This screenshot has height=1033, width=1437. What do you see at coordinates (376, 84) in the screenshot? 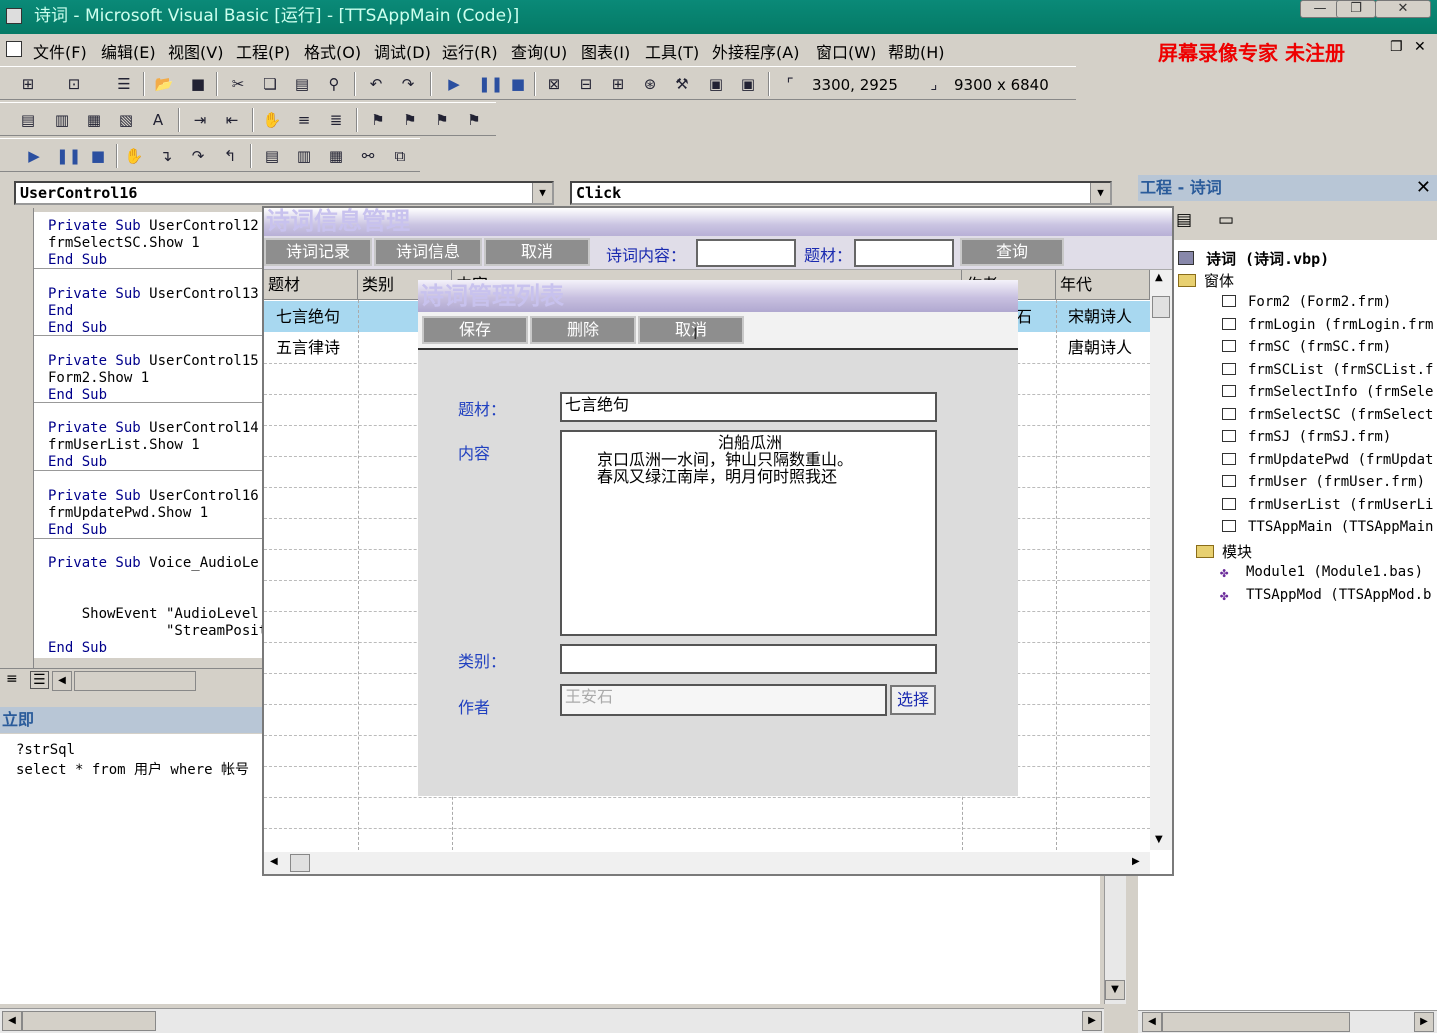
I see `undo-icon: ↶` at bounding box center [376, 84].